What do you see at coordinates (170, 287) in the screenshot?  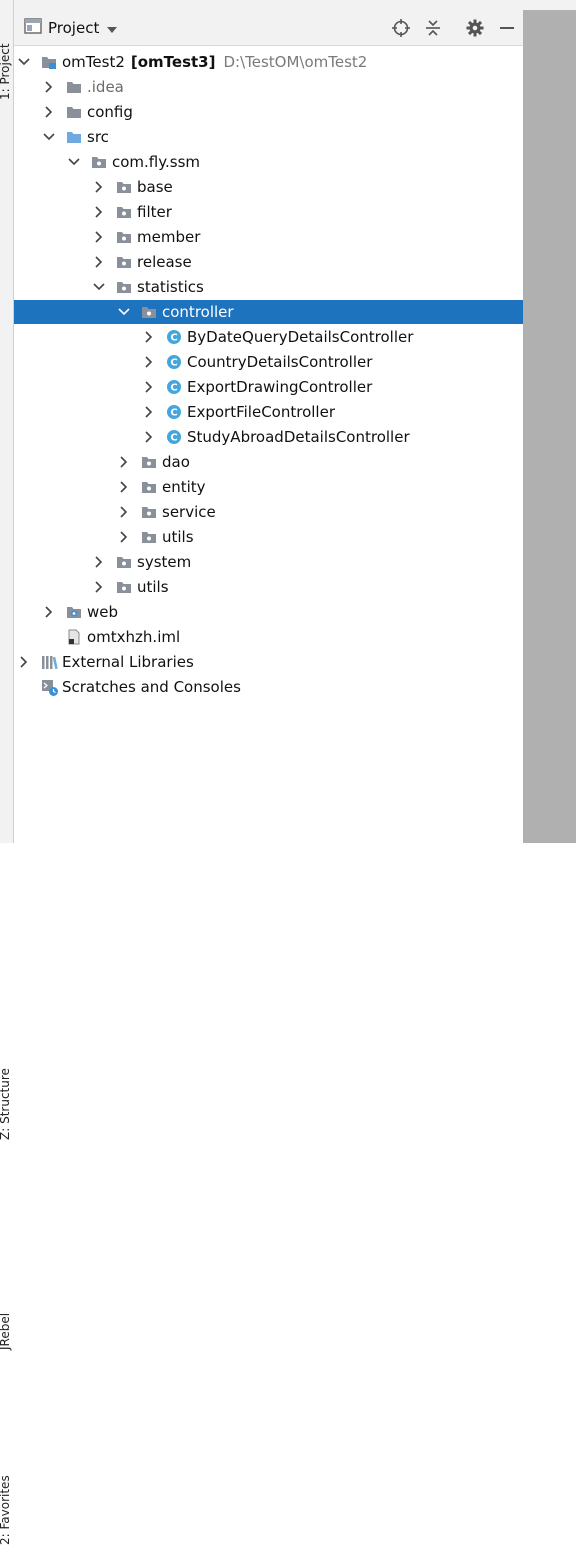 I see `tree-node-label: statistics` at bounding box center [170, 287].